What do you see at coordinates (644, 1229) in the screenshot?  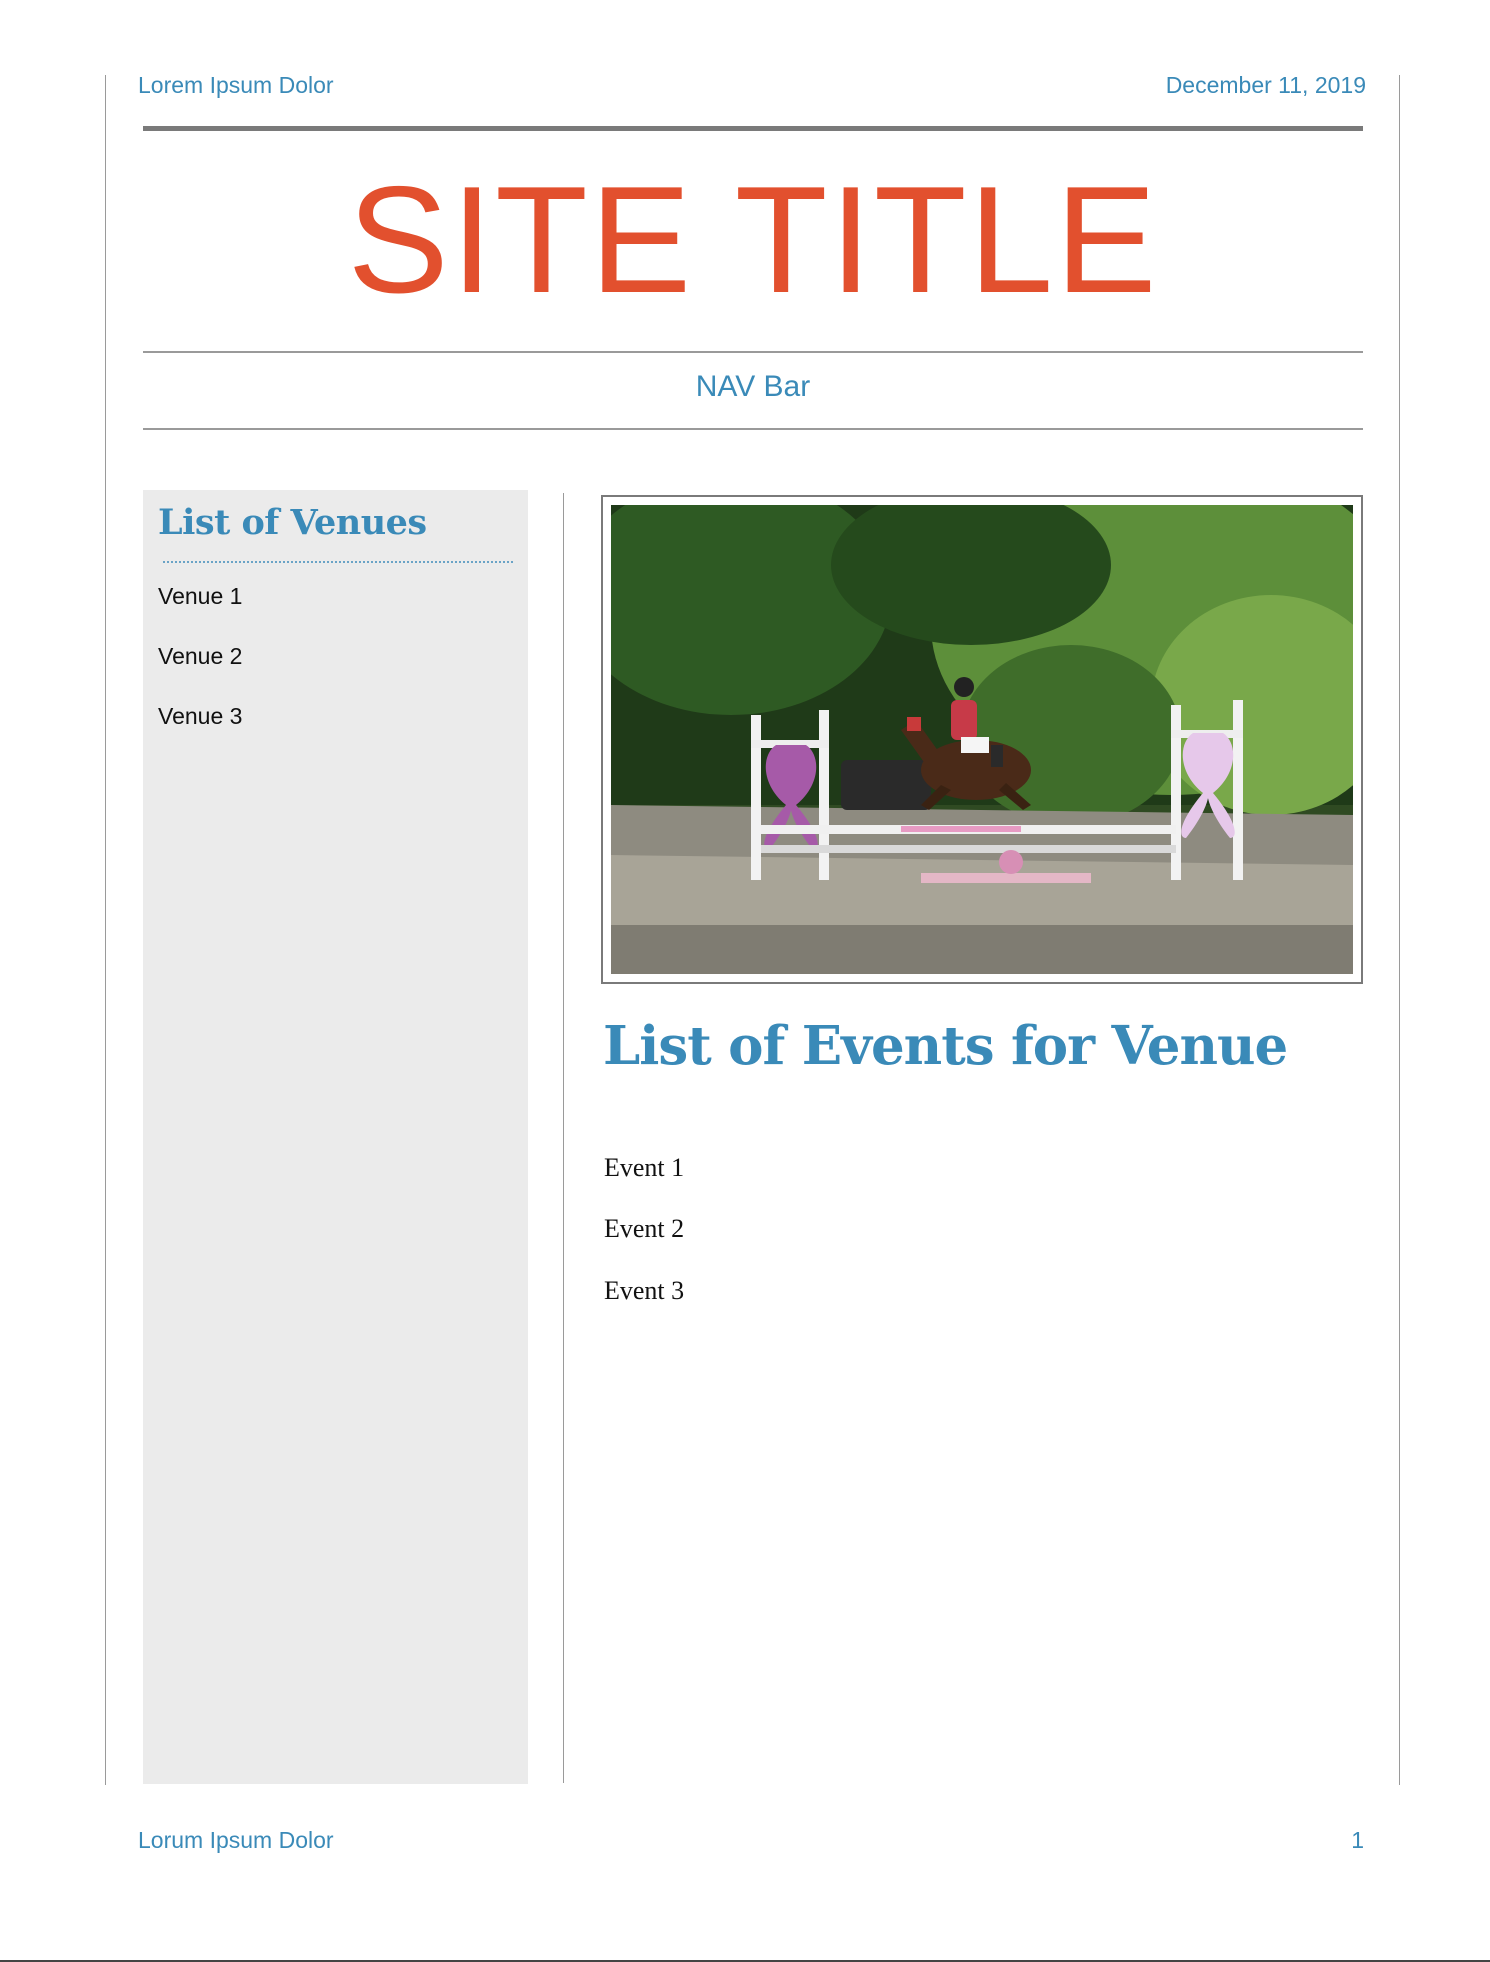 I see `event-item-2: Event 2` at bounding box center [644, 1229].